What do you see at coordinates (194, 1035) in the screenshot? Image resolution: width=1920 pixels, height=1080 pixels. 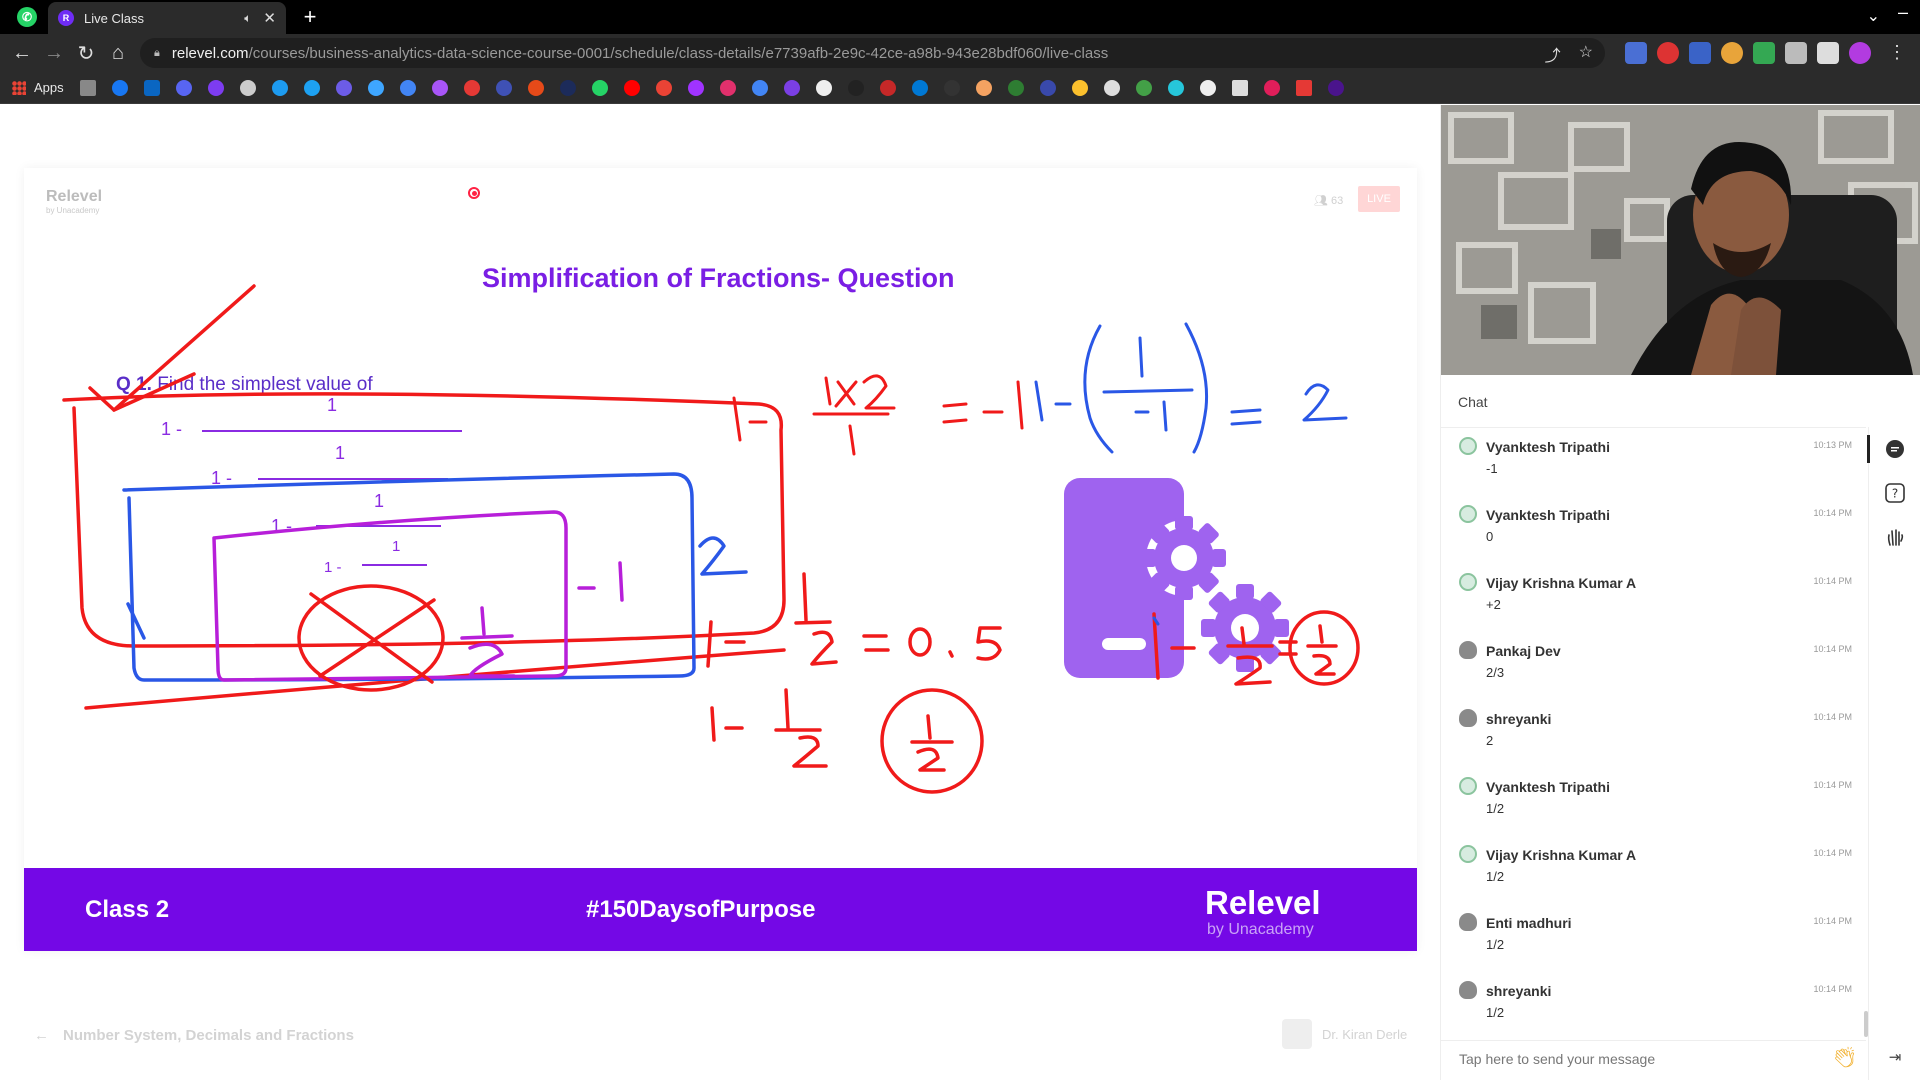 I see `lesson-breadcrumb: ← Number System, Decimals and Fractions` at bounding box center [194, 1035].